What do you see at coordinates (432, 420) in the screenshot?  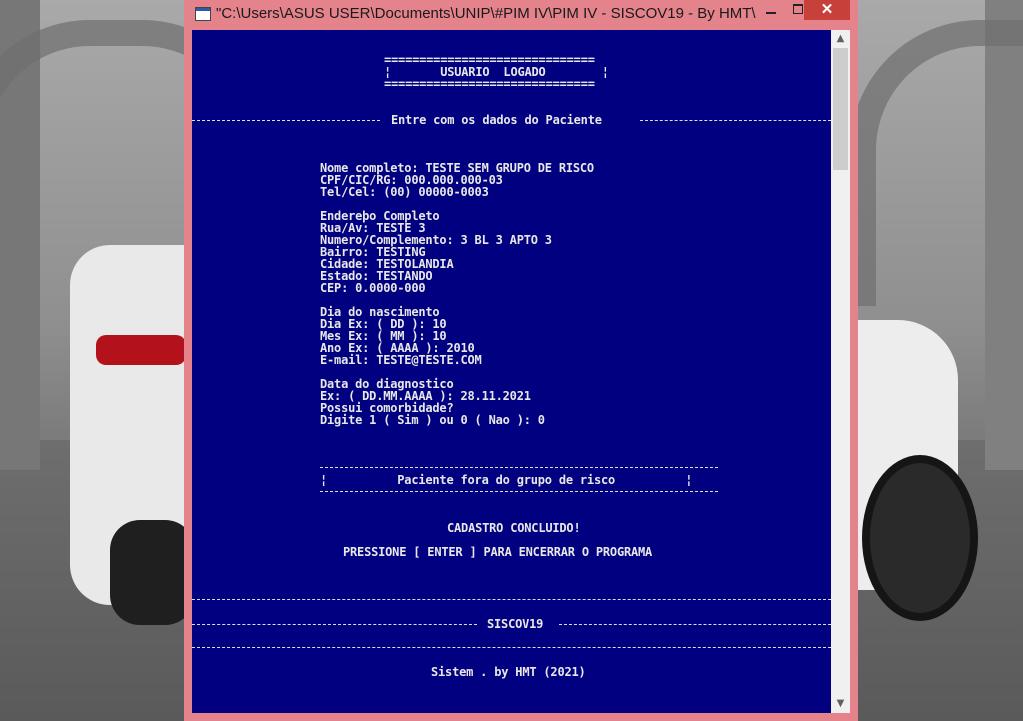 I see `field-comorbidade-answer: Digite 1 ( Sim ) ou 0 ( Nao ): 0` at bounding box center [432, 420].